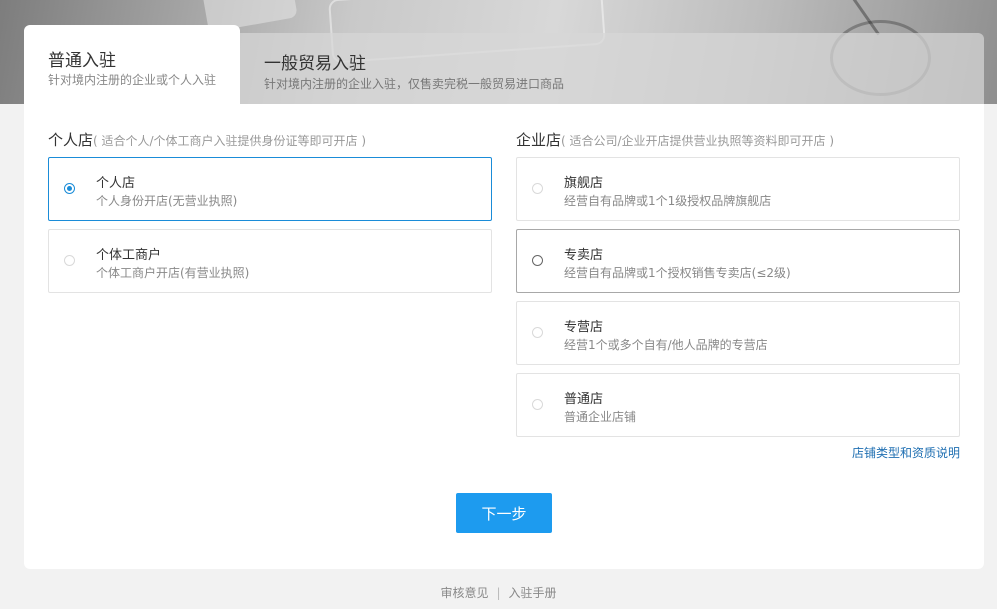 The image size is (997, 609). I want to click on footer-link-entry-manual: 入驻手册, so click(533, 593).